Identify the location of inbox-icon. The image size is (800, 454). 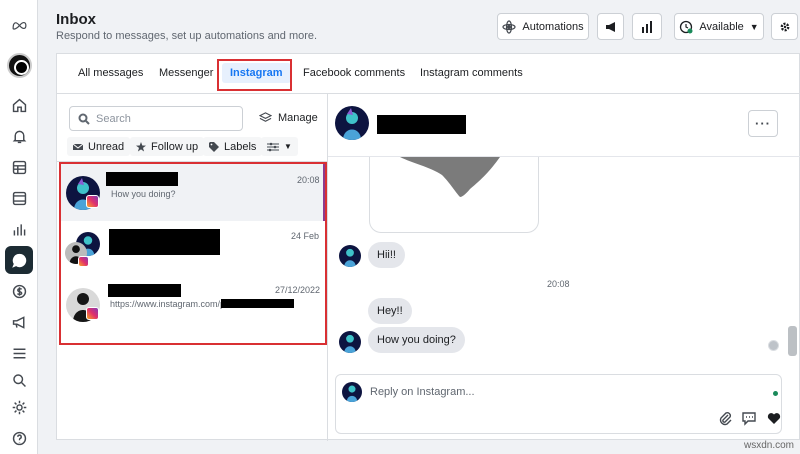
(19, 260).